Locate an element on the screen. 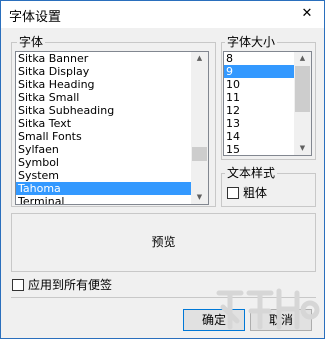  size-group-label: 字体大小 is located at coordinates (251, 42).